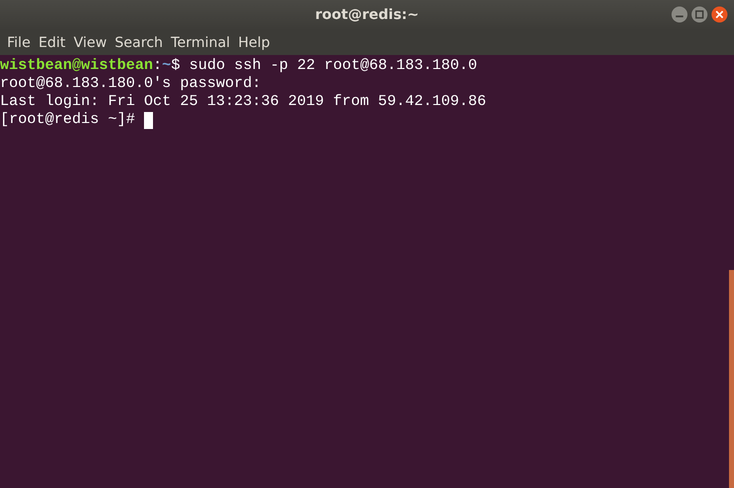 The height and width of the screenshot is (488, 734). What do you see at coordinates (131, 84) in the screenshot?
I see `terminal-line: root@68.183.180.0's password:` at bounding box center [131, 84].